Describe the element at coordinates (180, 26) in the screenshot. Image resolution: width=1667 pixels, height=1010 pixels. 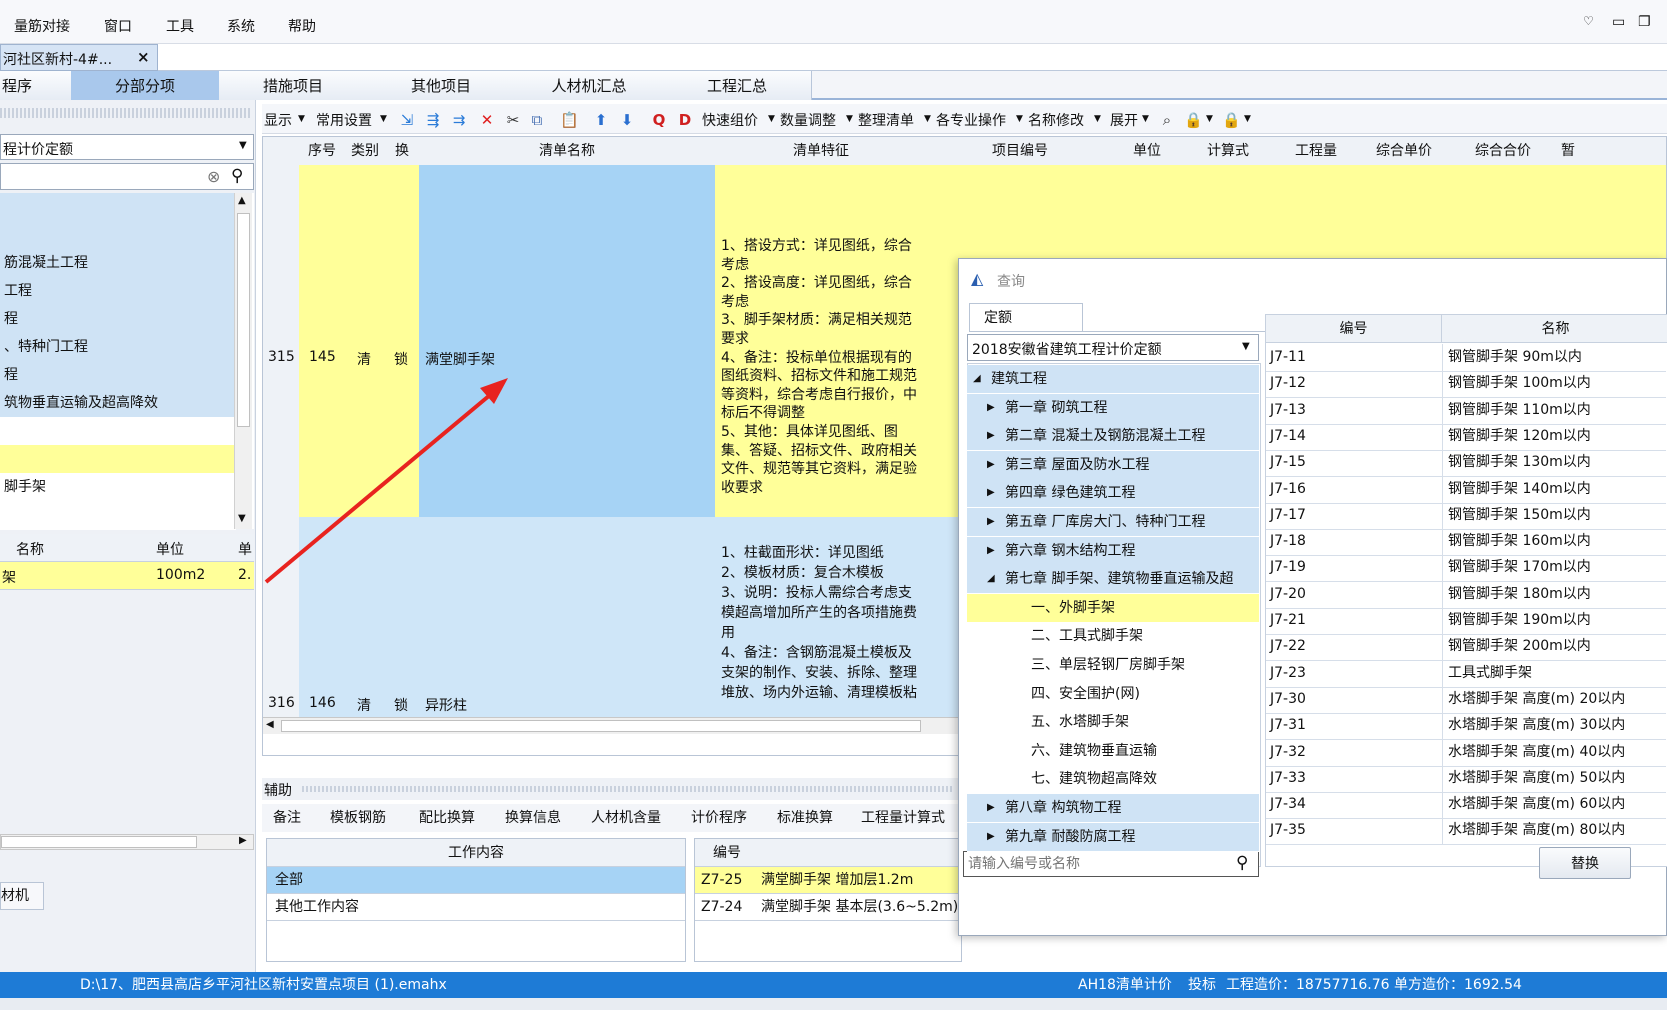
I see `menu-tools: 工具` at that location.